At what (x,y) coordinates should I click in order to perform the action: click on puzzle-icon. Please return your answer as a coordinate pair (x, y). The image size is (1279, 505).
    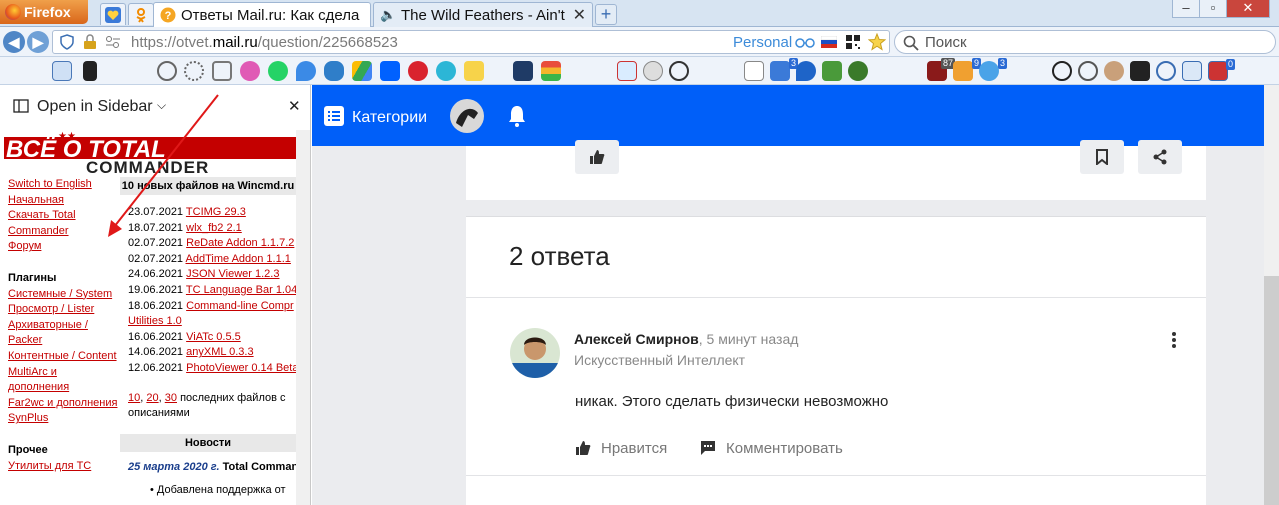
    Looking at the image, I should click on (222, 71).